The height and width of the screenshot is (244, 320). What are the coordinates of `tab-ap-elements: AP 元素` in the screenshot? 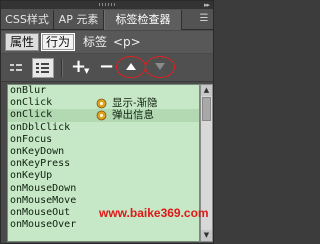 It's located at (79, 20).